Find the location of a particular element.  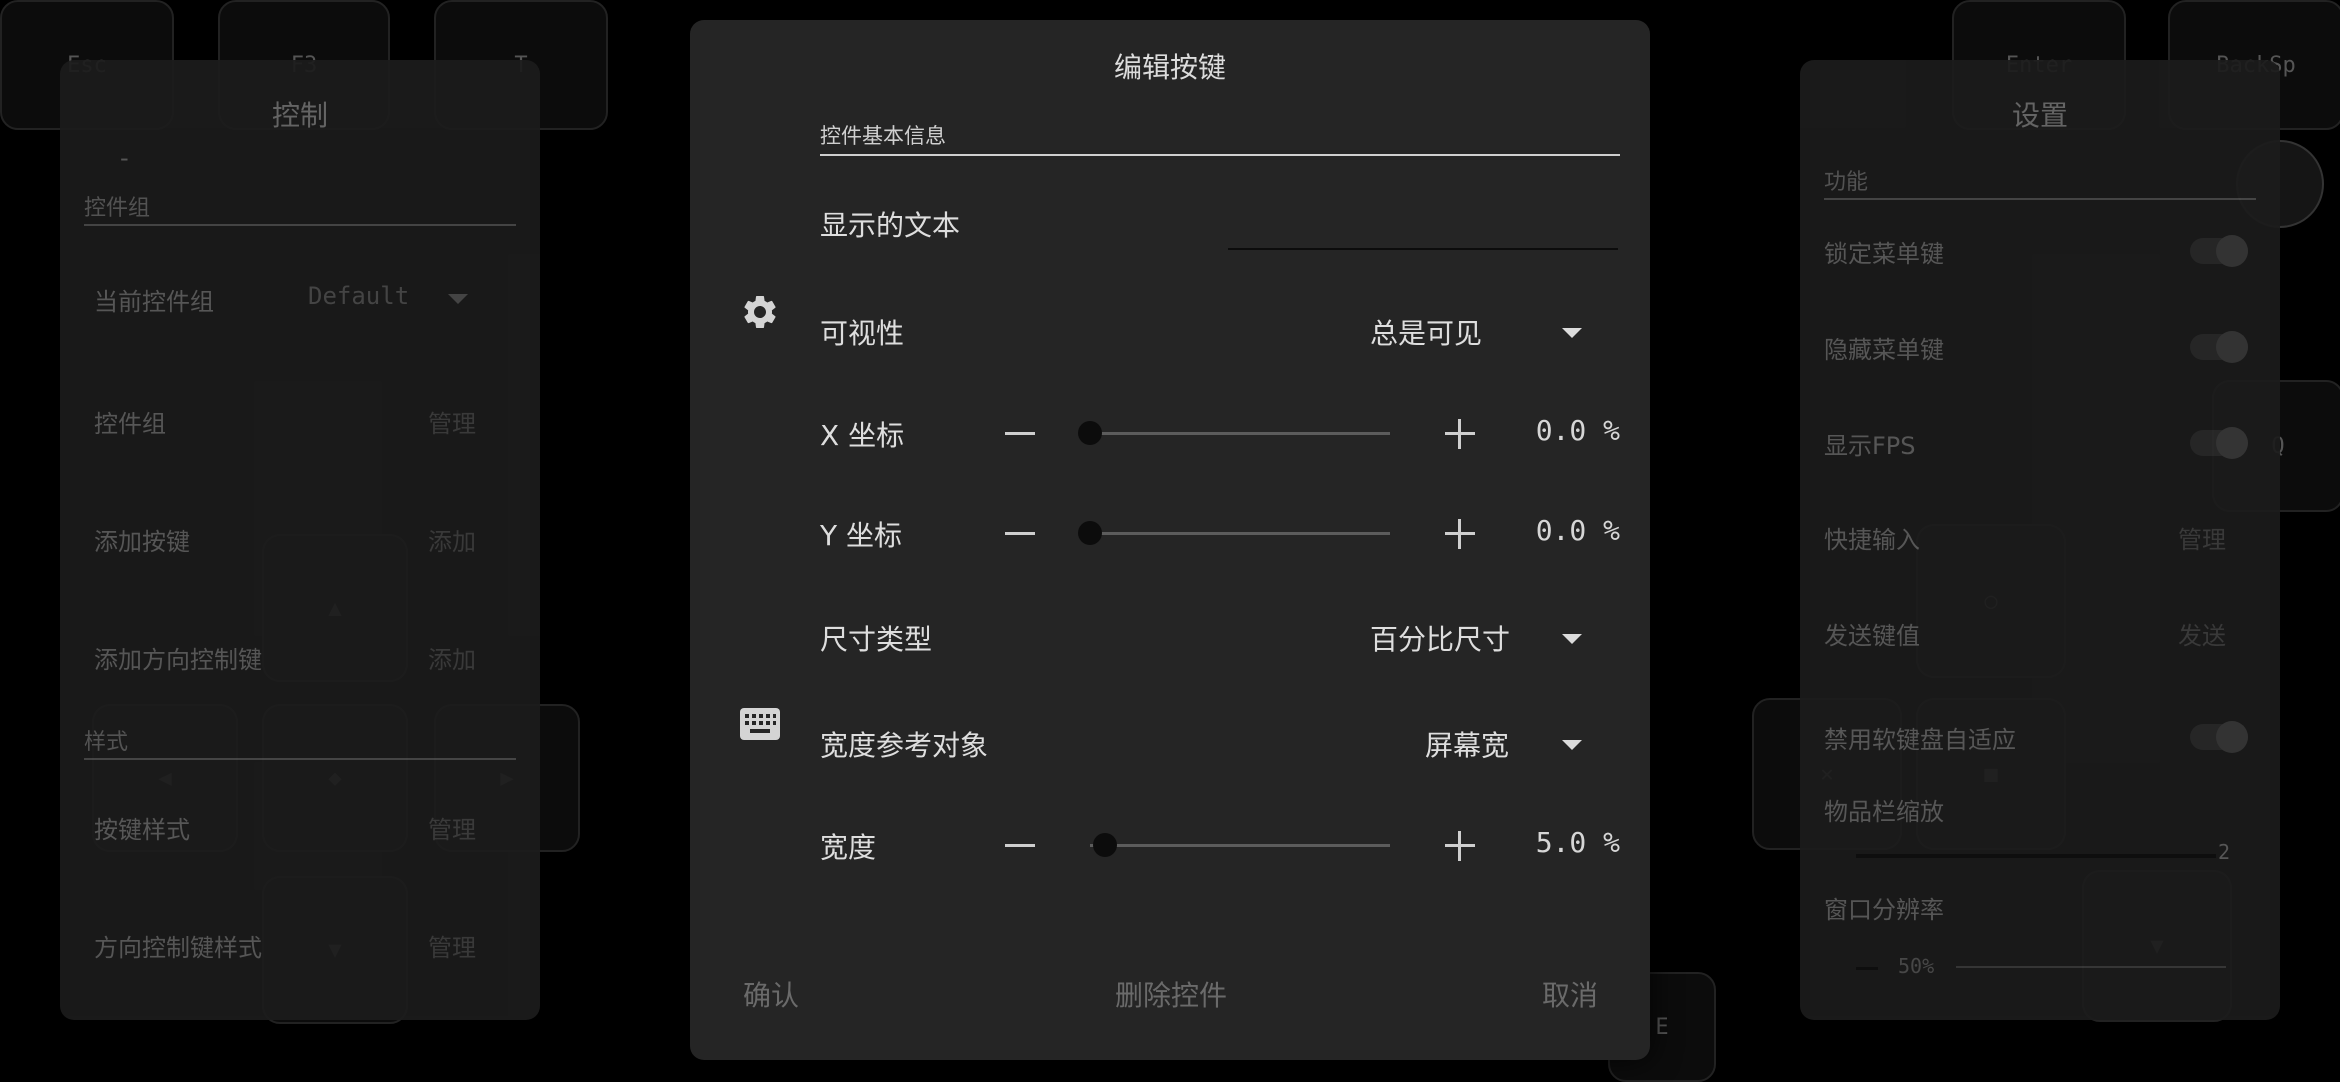

y-slider-track is located at coordinates (1240, 533).